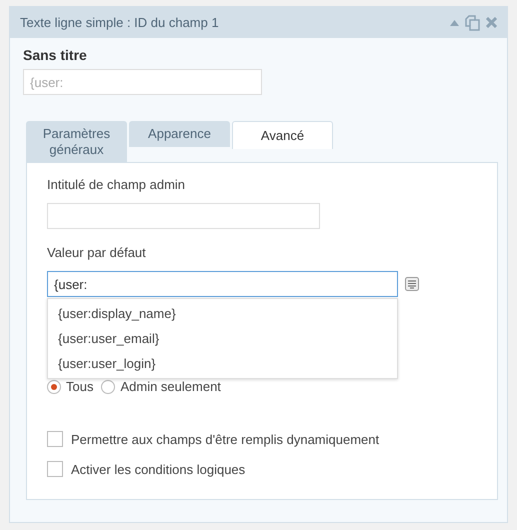  What do you see at coordinates (179, 134) in the screenshot?
I see `tab: Apparence` at bounding box center [179, 134].